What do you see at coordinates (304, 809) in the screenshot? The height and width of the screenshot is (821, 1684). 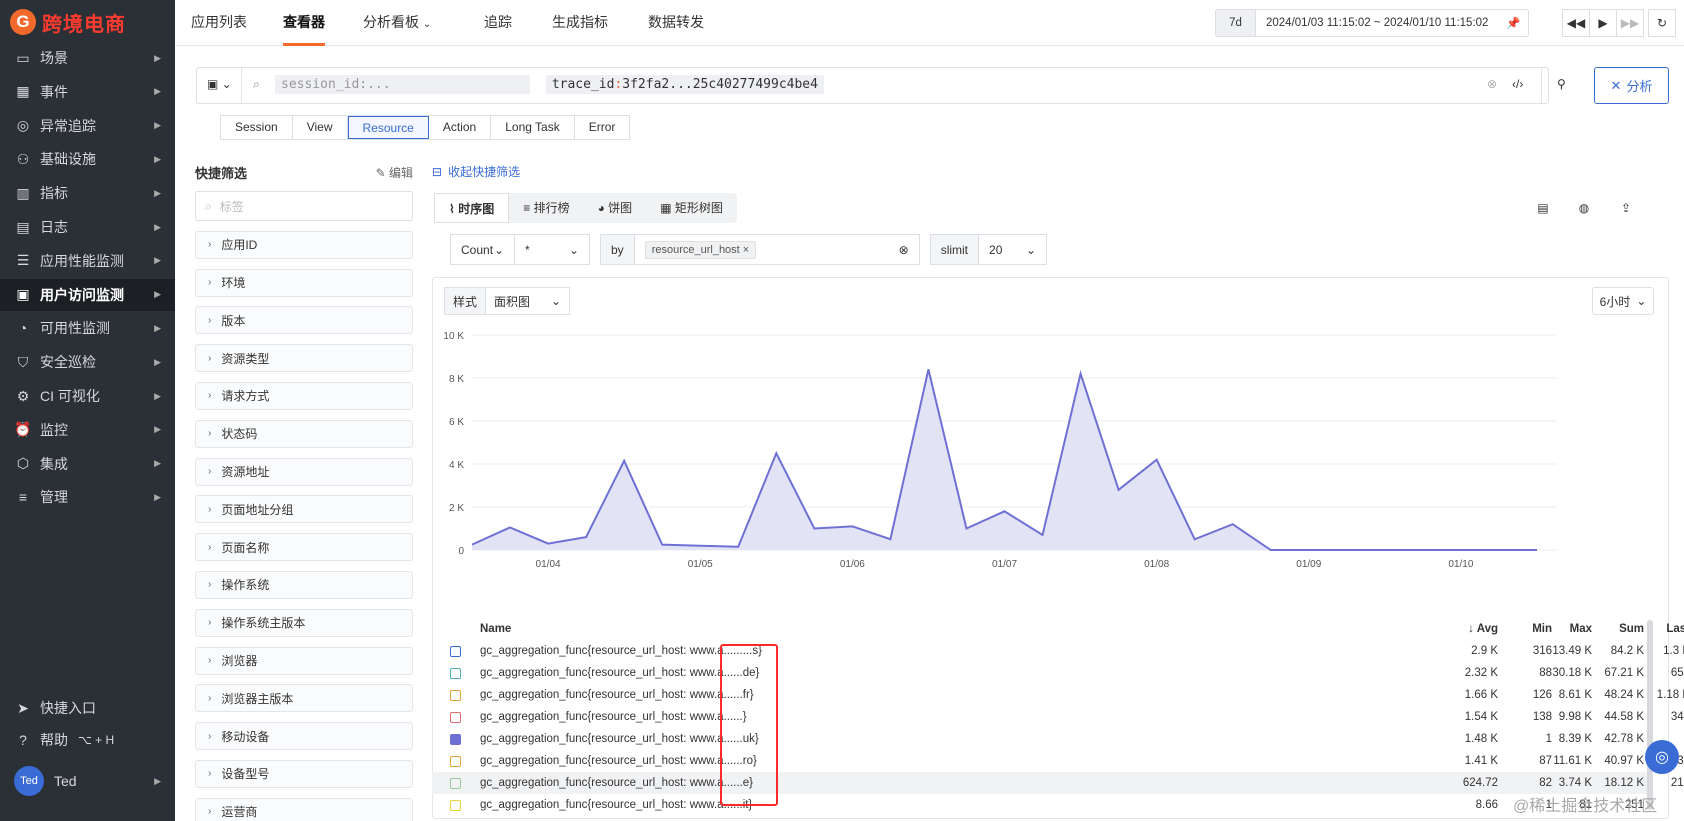 I see `filter-item: › 运营商` at bounding box center [304, 809].